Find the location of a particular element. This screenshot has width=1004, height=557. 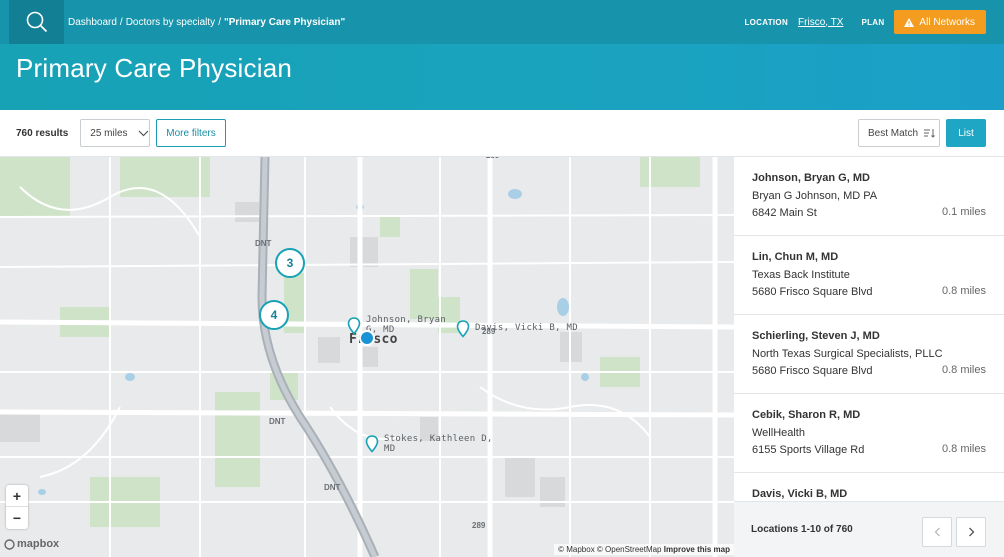

distance-select: 25 miles is located at coordinates (115, 133).